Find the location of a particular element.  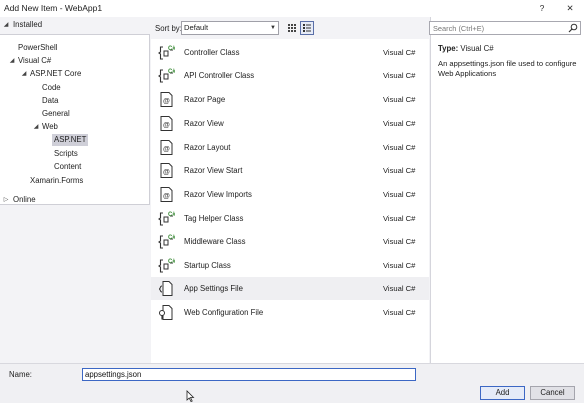

cancel-button: Cancel is located at coordinates (552, 393).